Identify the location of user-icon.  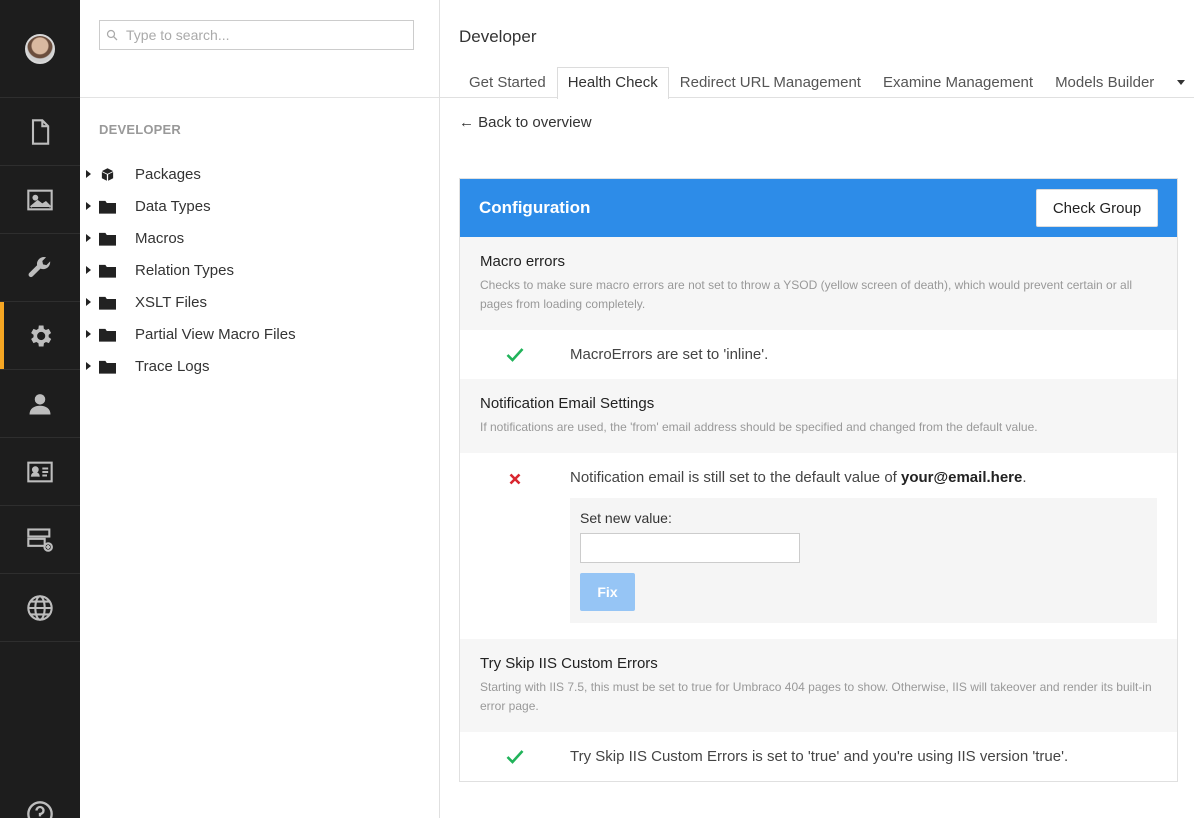
(40, 403).